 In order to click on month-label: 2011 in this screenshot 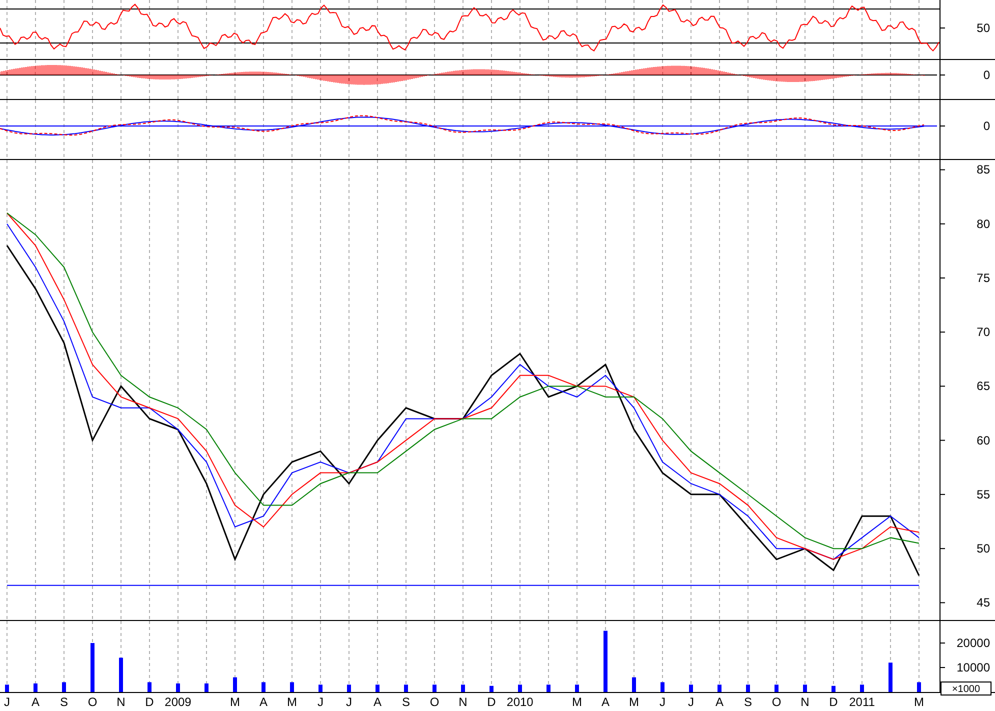, I will do `click(862, 702)`.